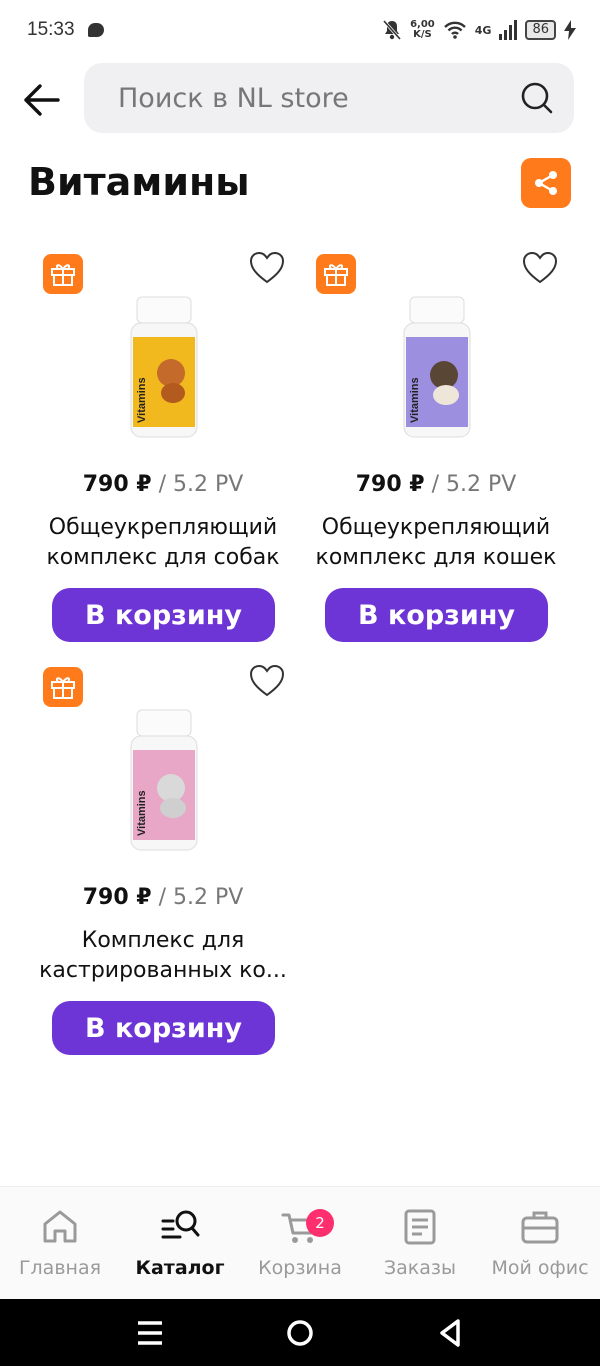 This screenshot has height=1366, width=600. I want to click on back-triangle-icon, so click(450, 1333).